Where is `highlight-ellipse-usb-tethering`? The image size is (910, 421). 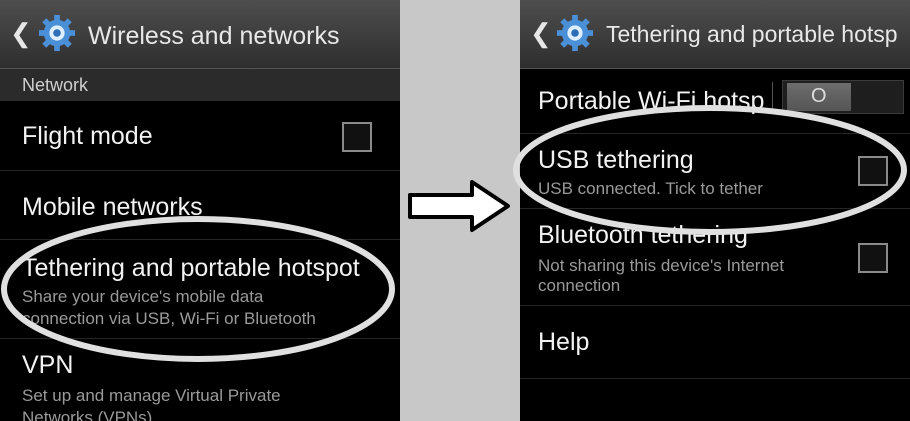 highlight-ellipse-usb-tethering is located at coordinates (710, 170).